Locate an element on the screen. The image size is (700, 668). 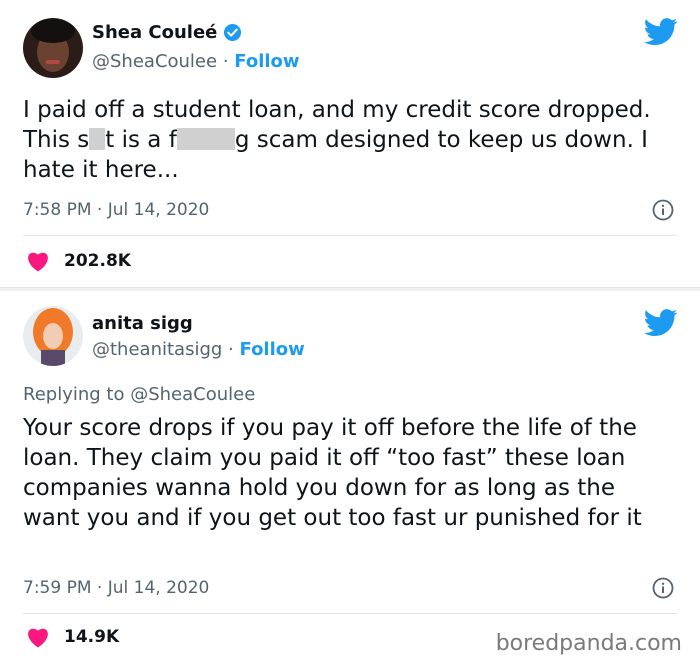
author-name: Shea Couleé is located at coordinates (167, 32).